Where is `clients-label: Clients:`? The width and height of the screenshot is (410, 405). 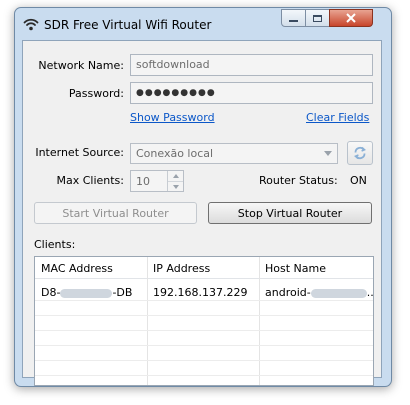
clients-label: Clients: is located at coordinates (55, 244).